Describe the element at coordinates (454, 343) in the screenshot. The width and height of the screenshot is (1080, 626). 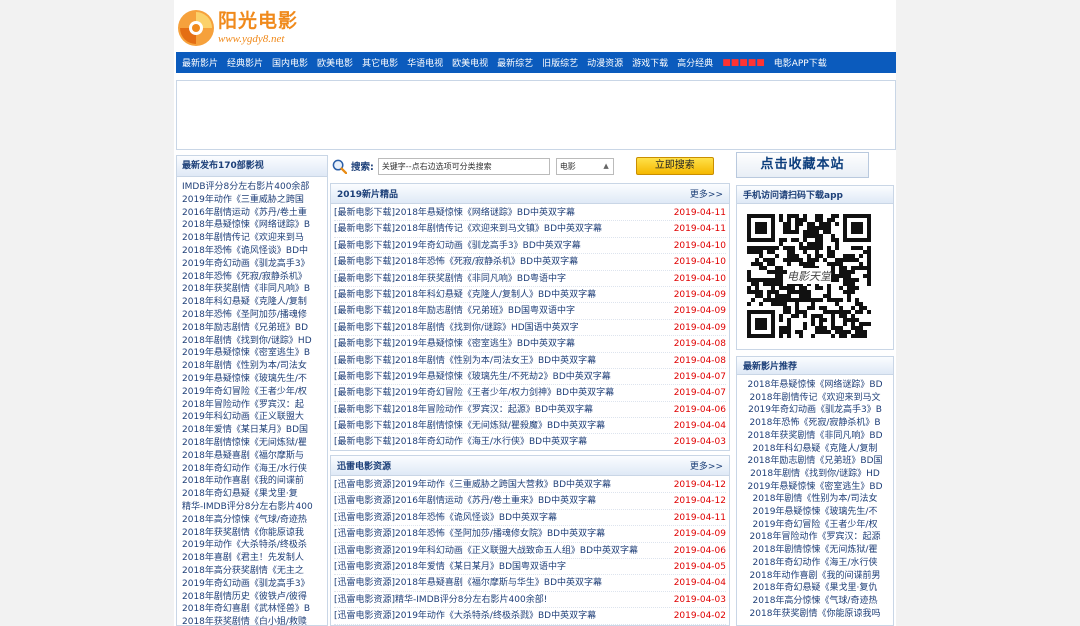
I see `movie-link: [最新电影下载]2019年悬疑惊悚《密室逃生》BD中英双字幕` at that location.